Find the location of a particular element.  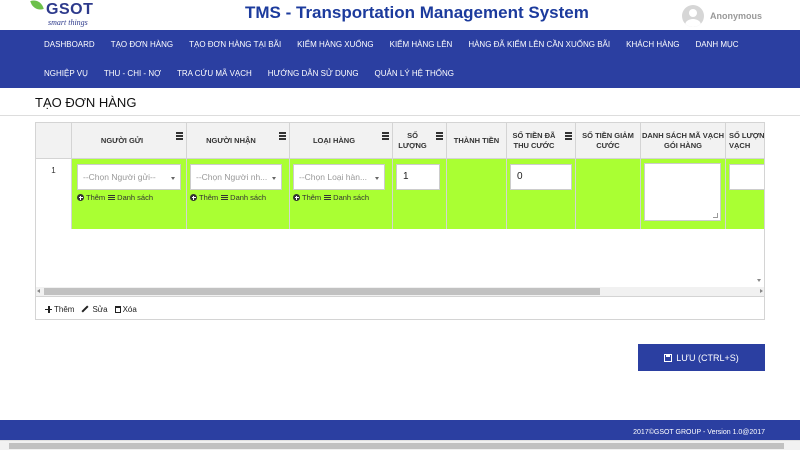

receiver-list-link: Danh sách is located at coordinates (248, 197).